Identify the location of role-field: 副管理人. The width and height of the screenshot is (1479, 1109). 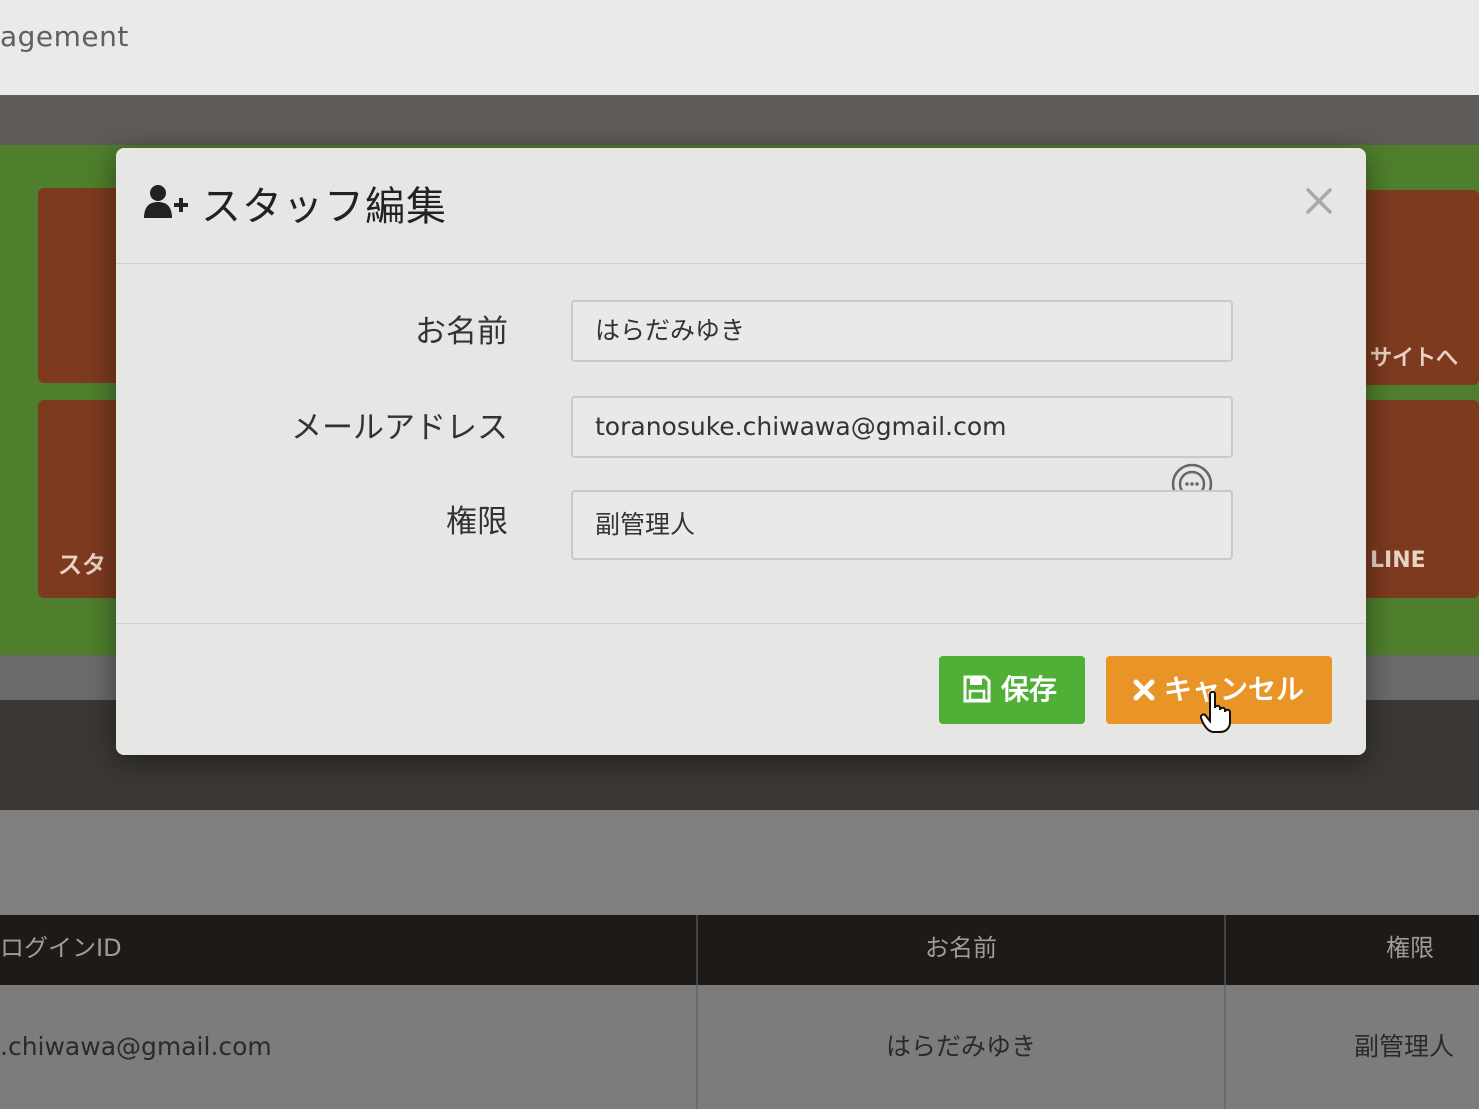
(902, 525).